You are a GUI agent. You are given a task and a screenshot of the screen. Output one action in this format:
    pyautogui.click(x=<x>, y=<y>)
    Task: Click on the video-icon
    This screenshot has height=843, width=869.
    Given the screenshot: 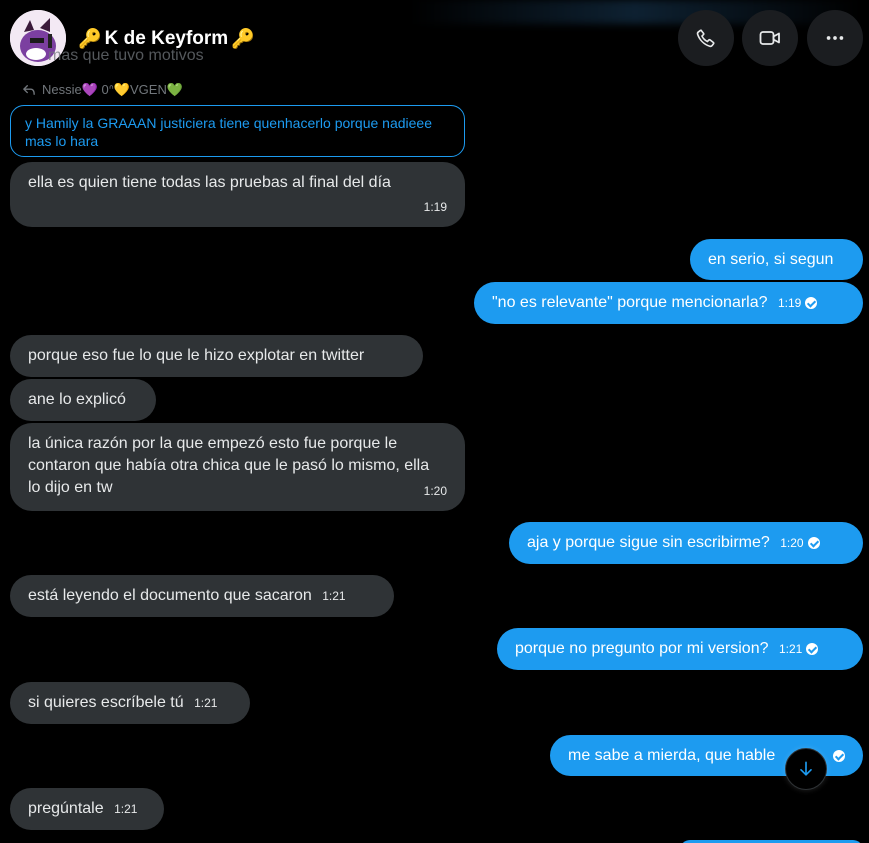 What is the action you would take?
    pyautogui.click(x=769, y=38)
    